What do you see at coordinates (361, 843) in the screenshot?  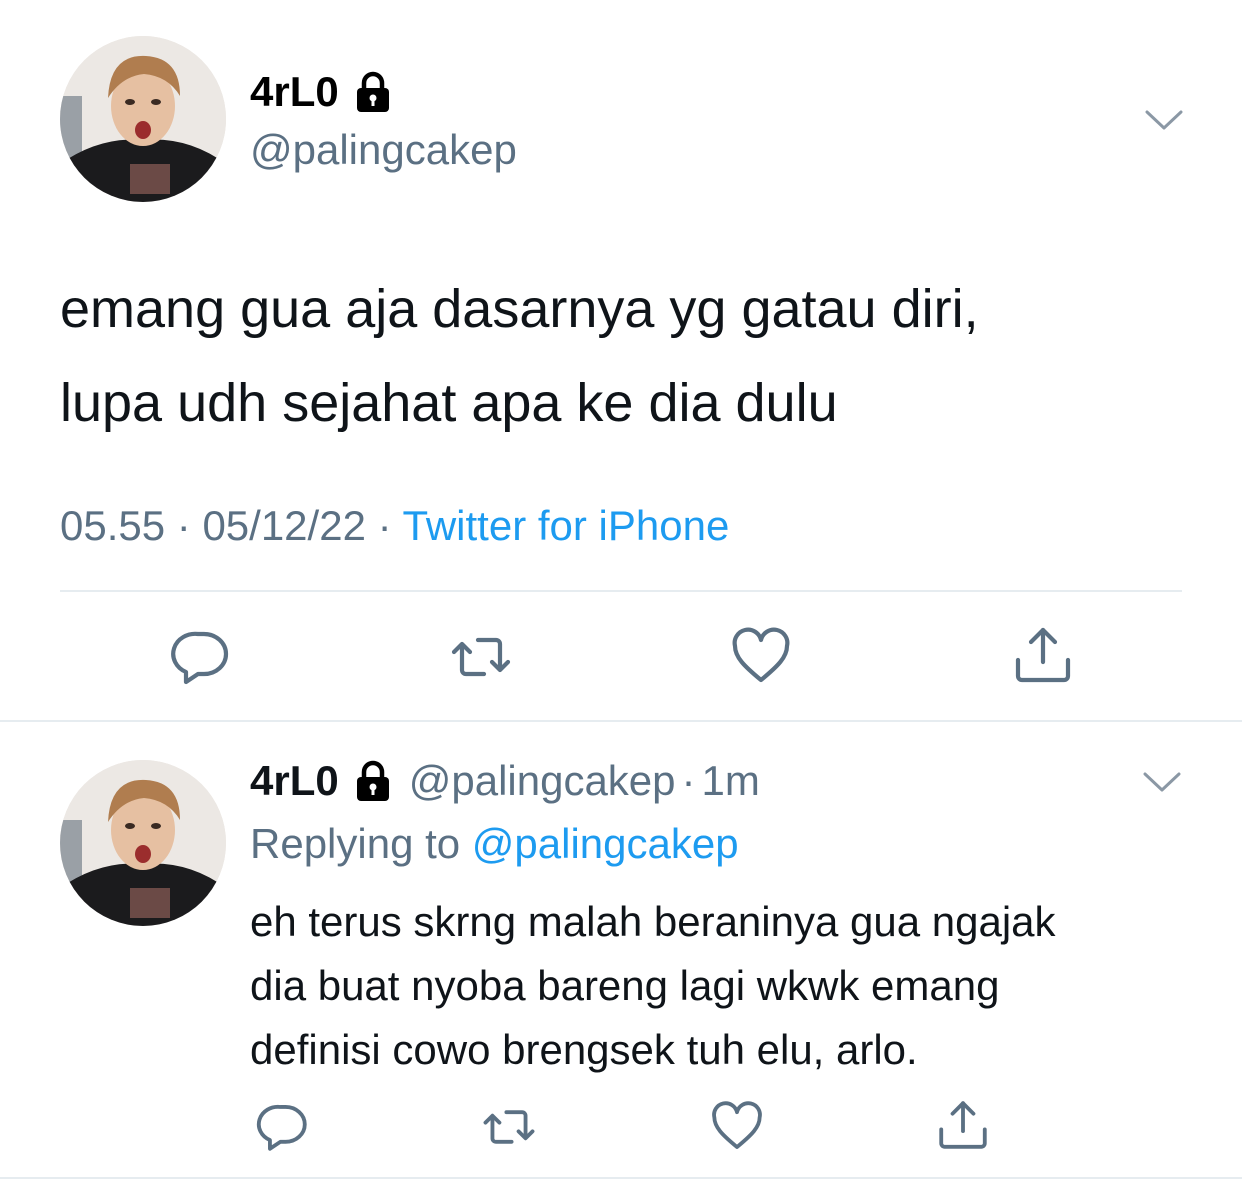 I see `replying-to-label: Replying to` at bounding box center [361, 843].